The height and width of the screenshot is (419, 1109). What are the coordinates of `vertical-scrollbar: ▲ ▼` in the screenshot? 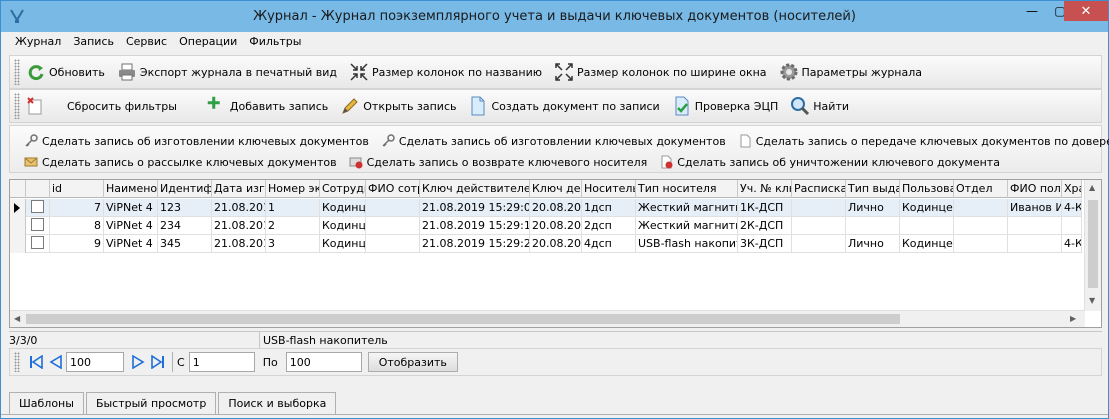 It's located at (1092, 245).